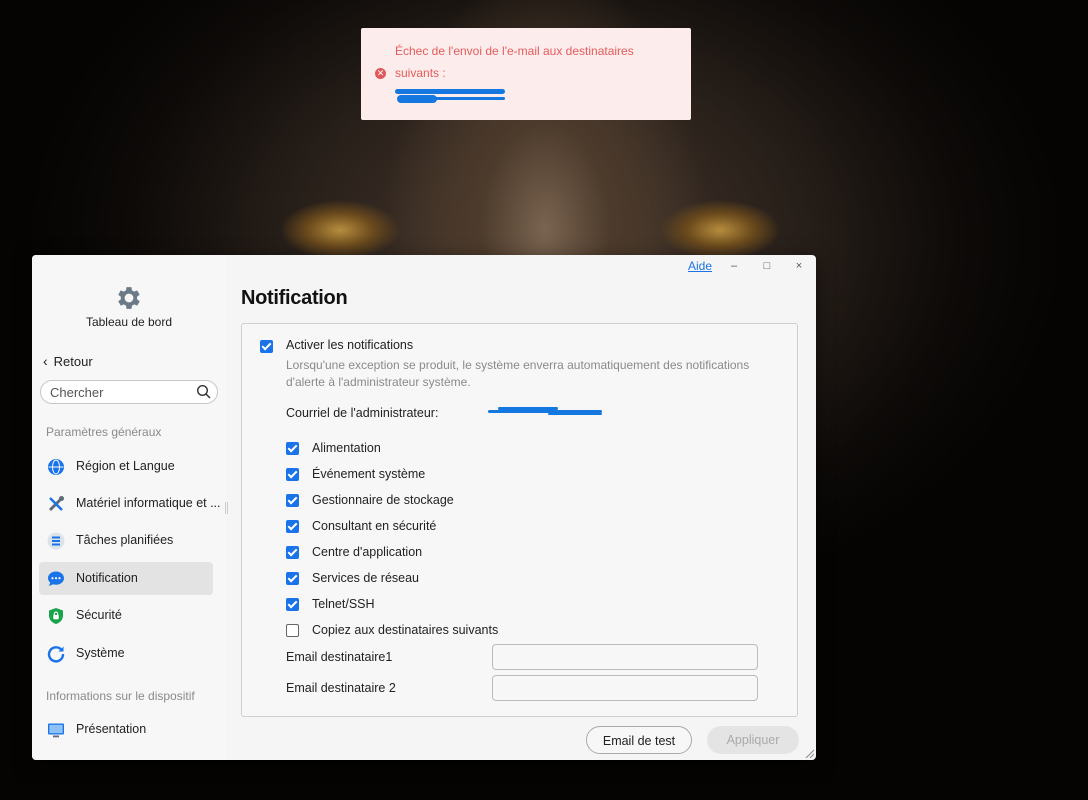 The image size is (1088, 800). Describe the element at coordinates (362, 413) in the screenshot. I see `admin-email-label: Courriel de l'administrateur:` at that location.